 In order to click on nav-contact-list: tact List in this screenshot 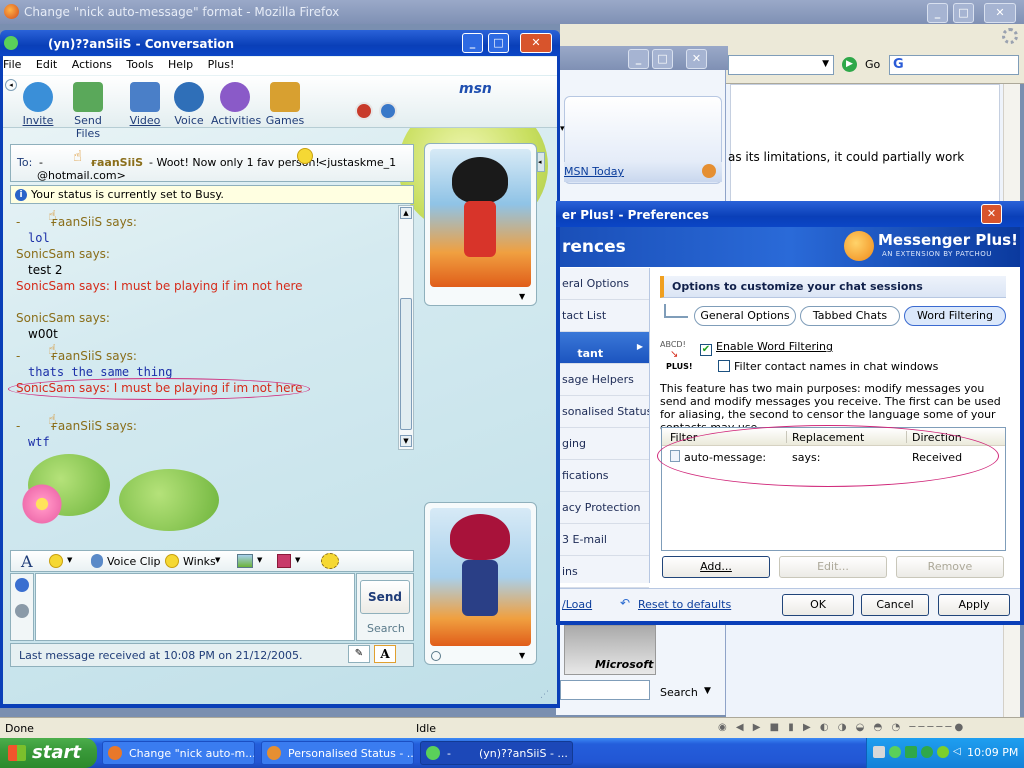, I will do `click(604, 316)`.